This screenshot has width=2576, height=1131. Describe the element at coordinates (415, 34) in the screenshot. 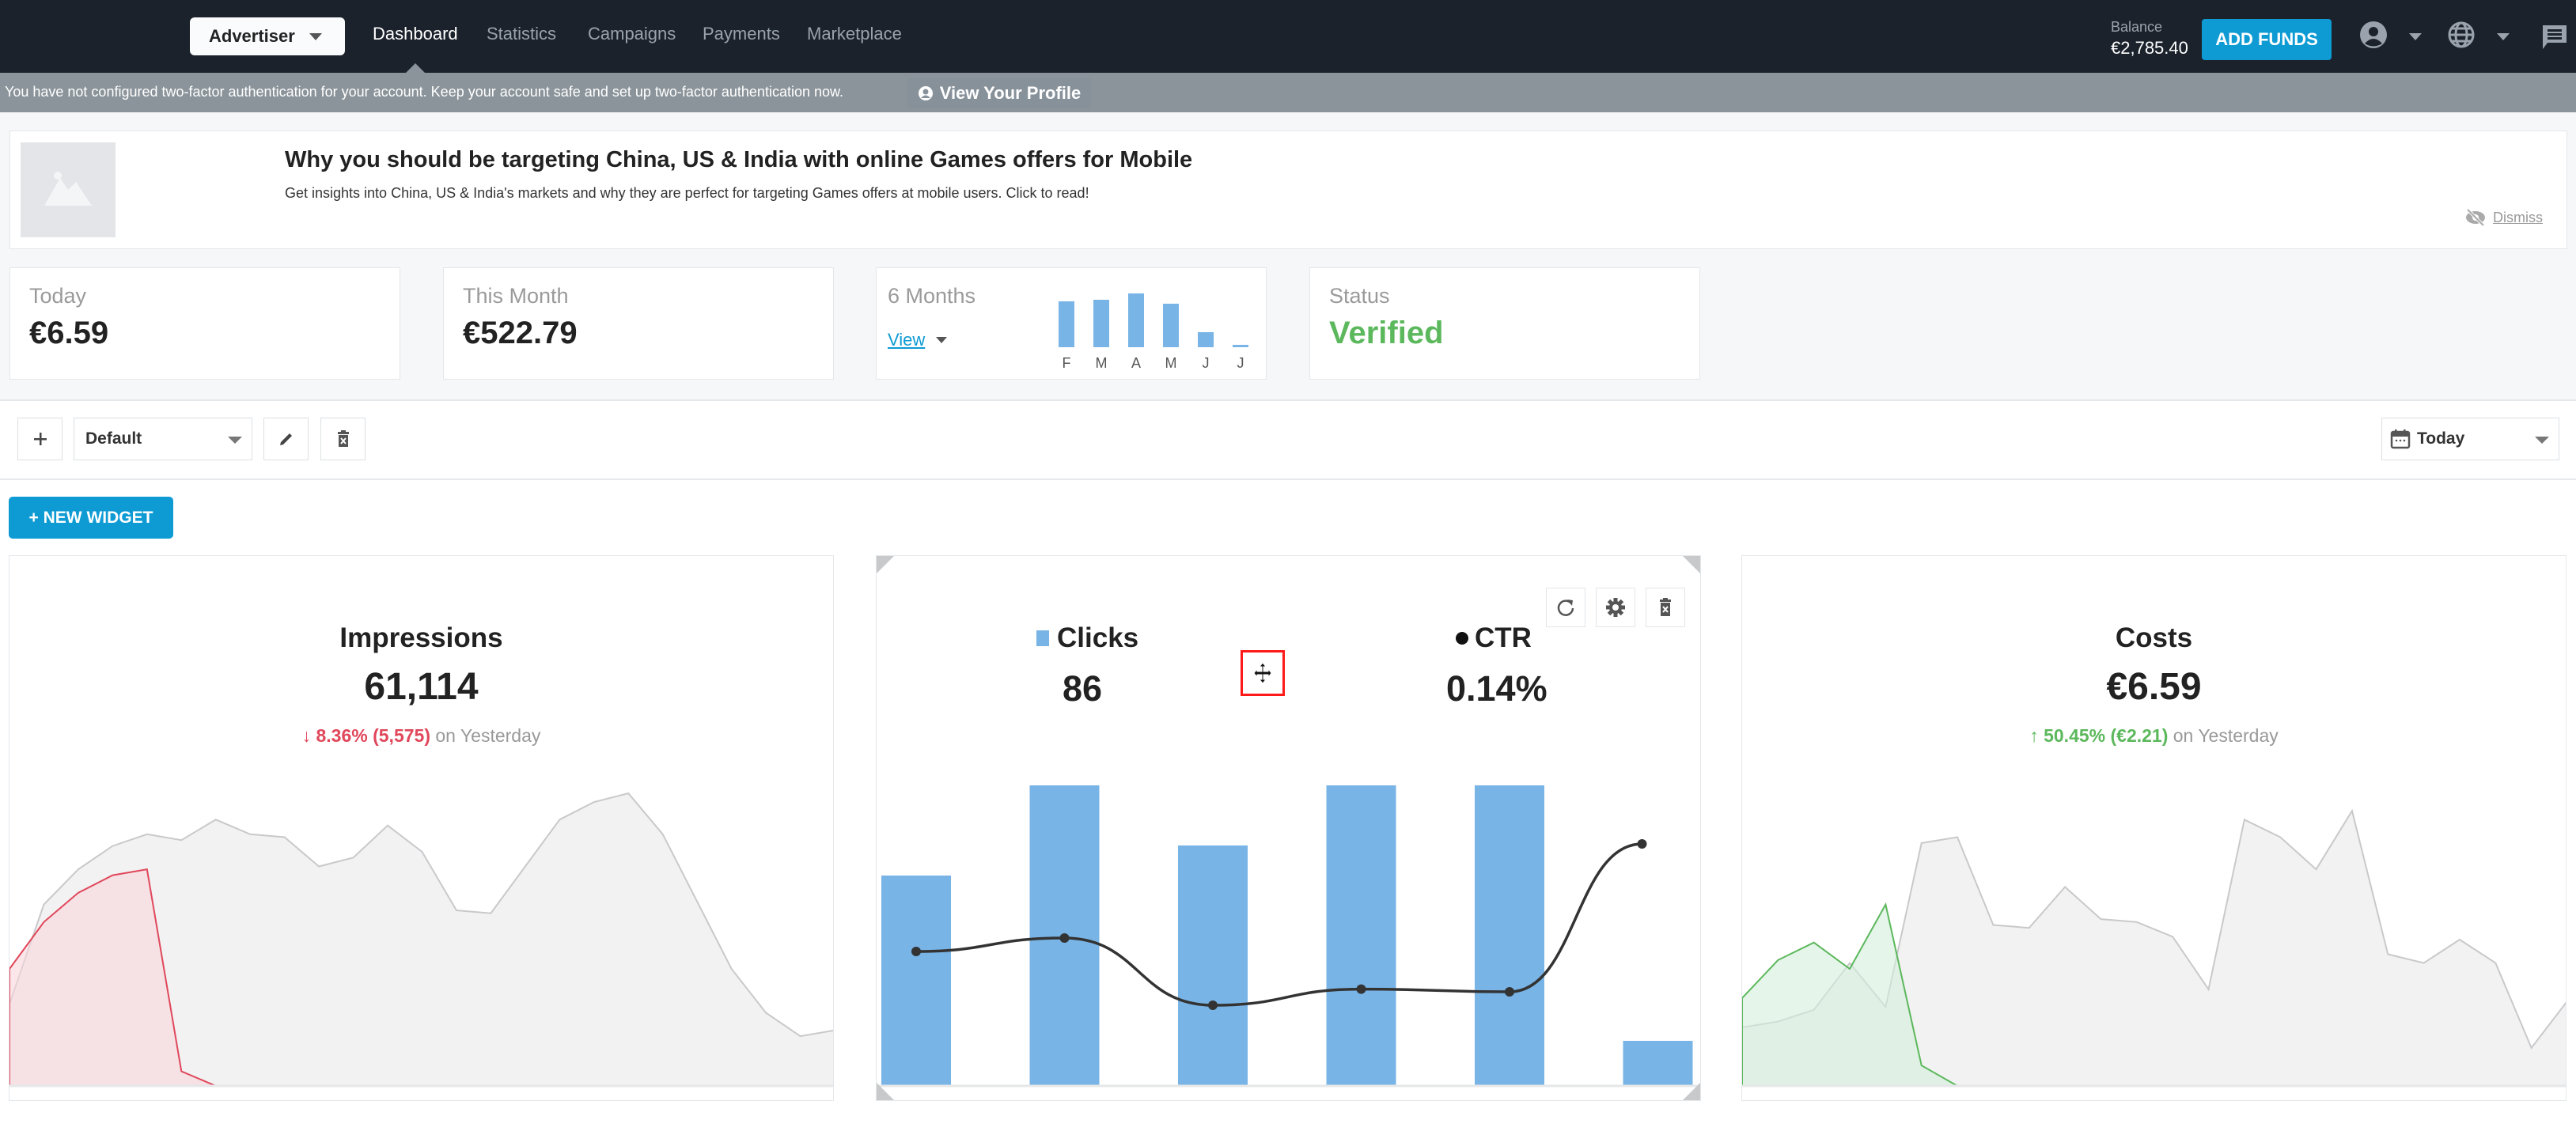

I see `nav-dashboard: Dashboard` at that location.